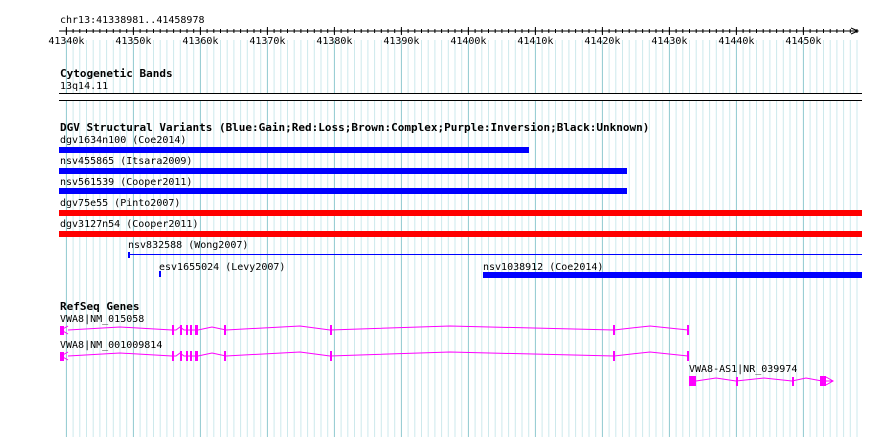  What do you see at coordinates (468, 41) in the screenshot?
I see `ruler-tick-label: 41400k` at bounding box center [468, 41].